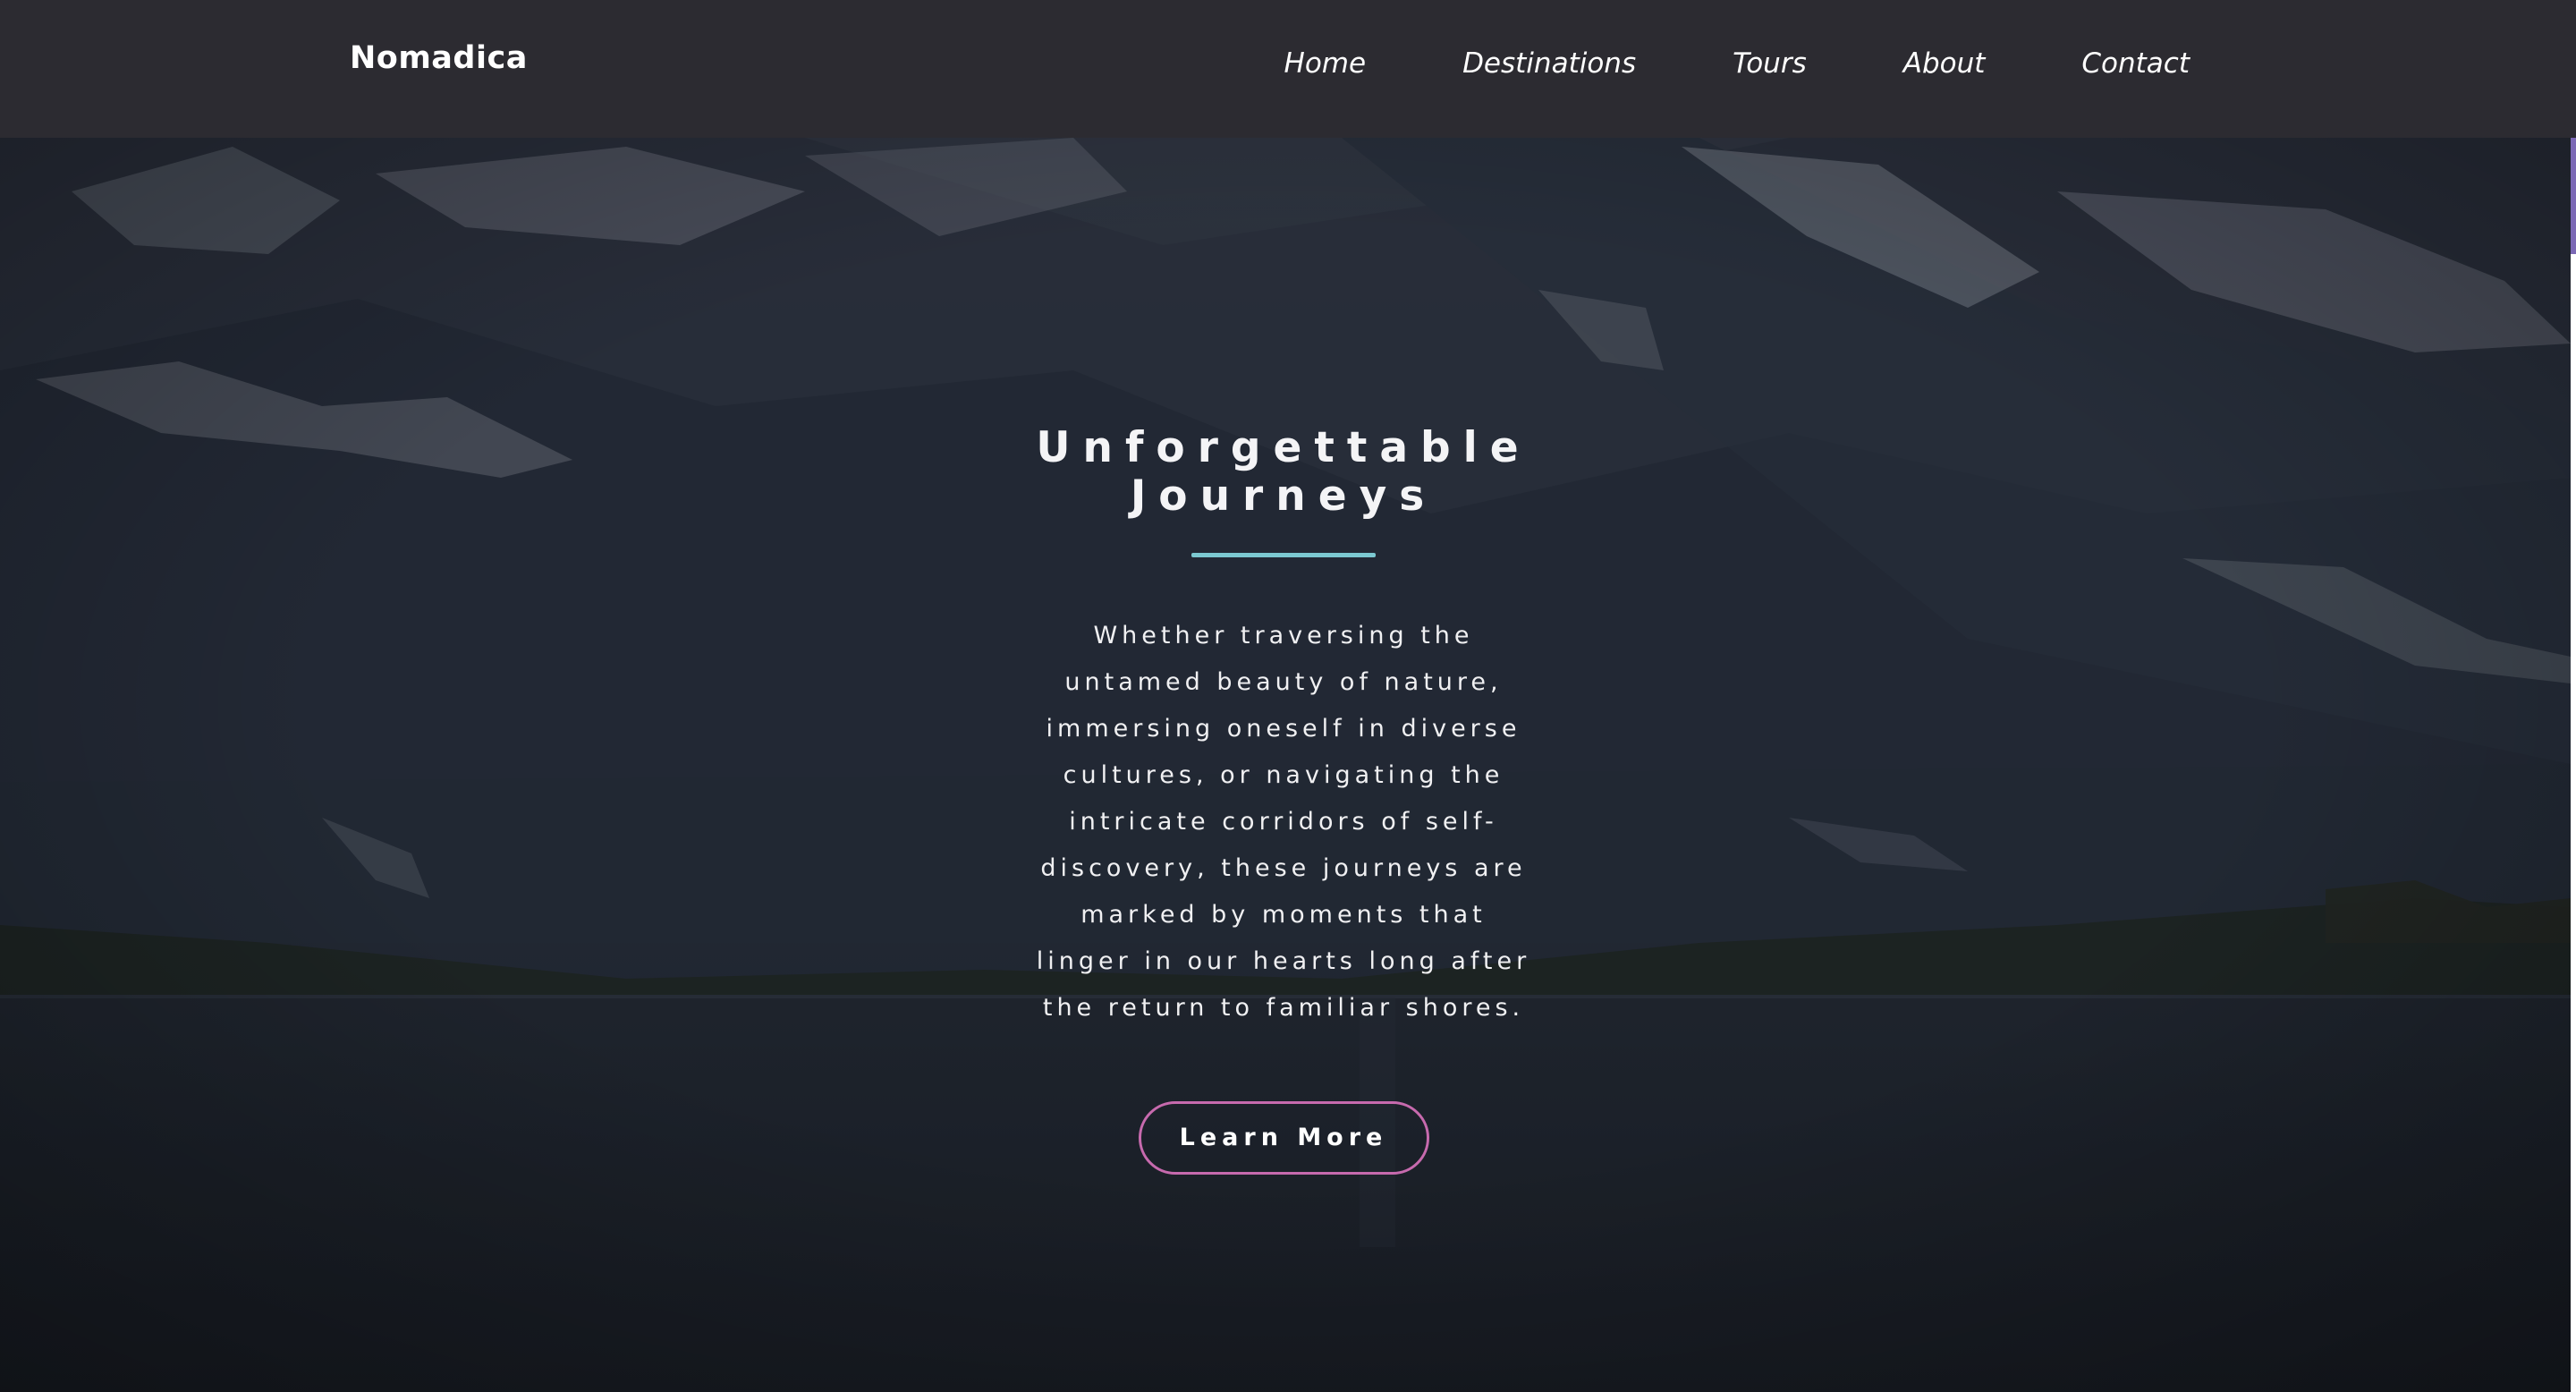 The width and height of the screenshot is (2576, 1392). I want to click on hero-title: Unforgettable Journeys, so click(1283, 472).